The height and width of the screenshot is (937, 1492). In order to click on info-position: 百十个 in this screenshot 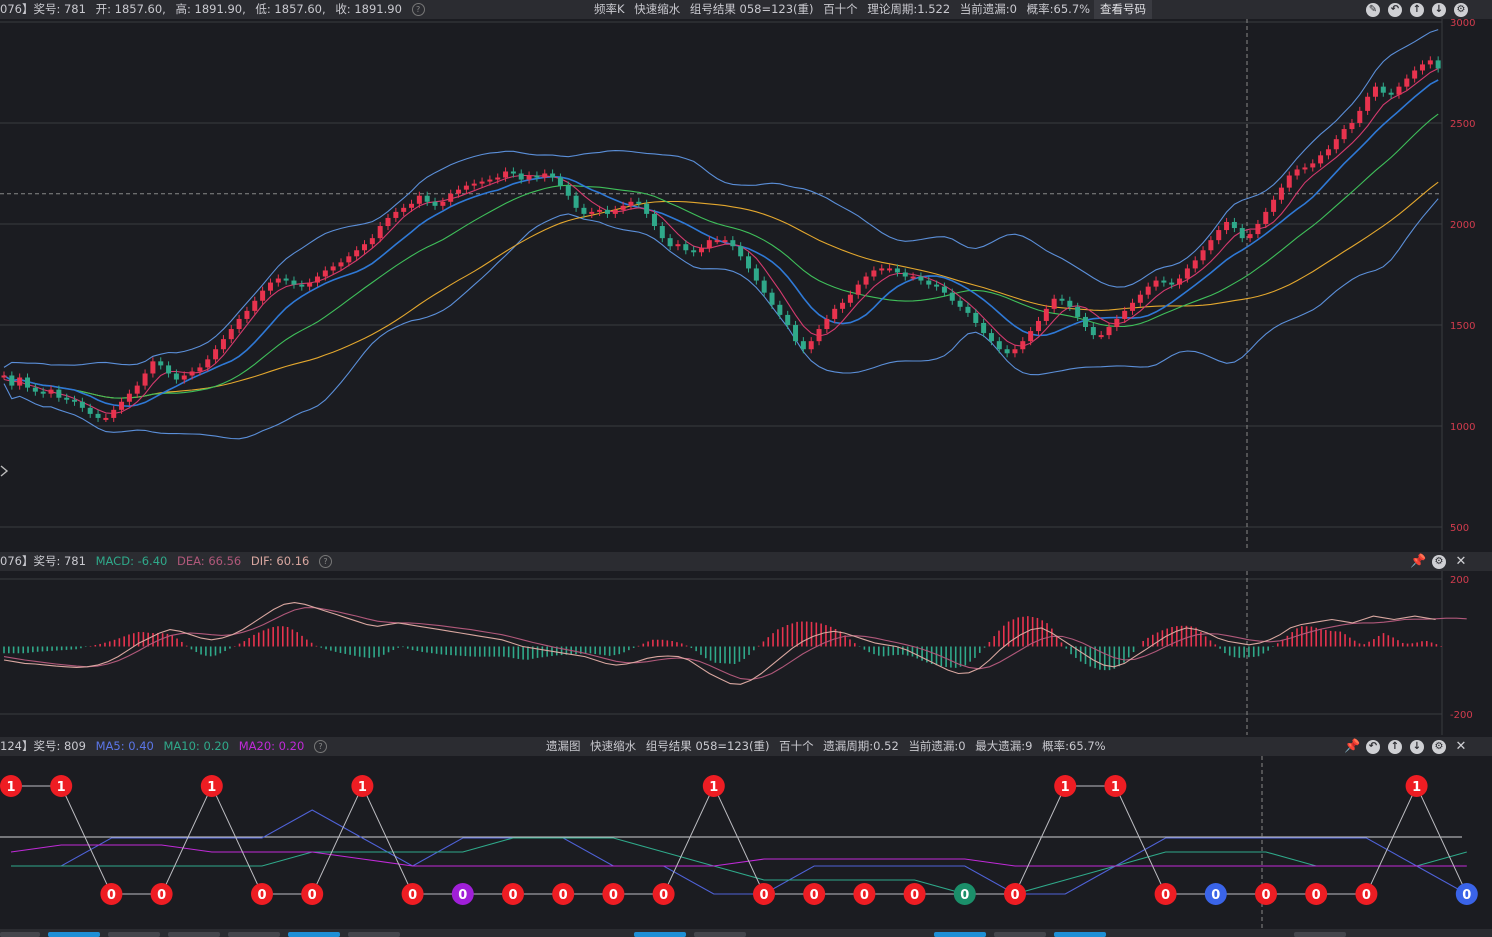, I will do `click(796, 746)`.